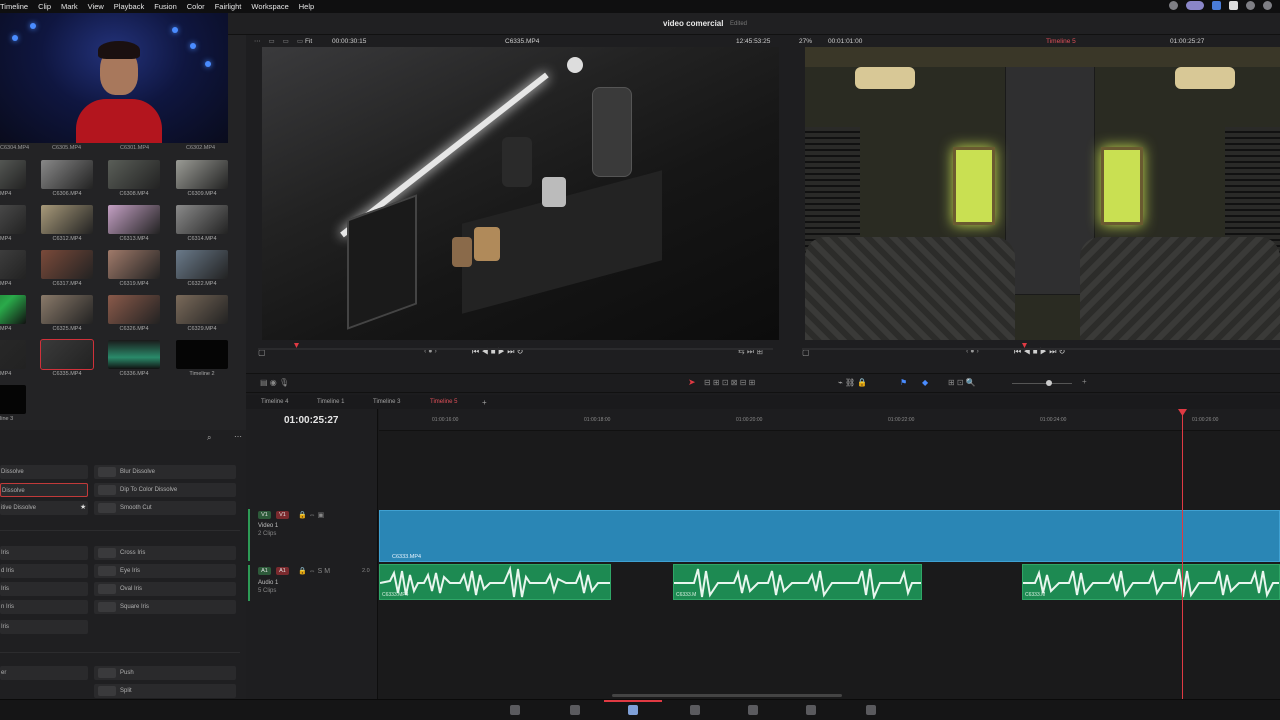  Describe the element at coordinates (727, 695) in the screenshot. I see `timeline-scrollbar` at that location.